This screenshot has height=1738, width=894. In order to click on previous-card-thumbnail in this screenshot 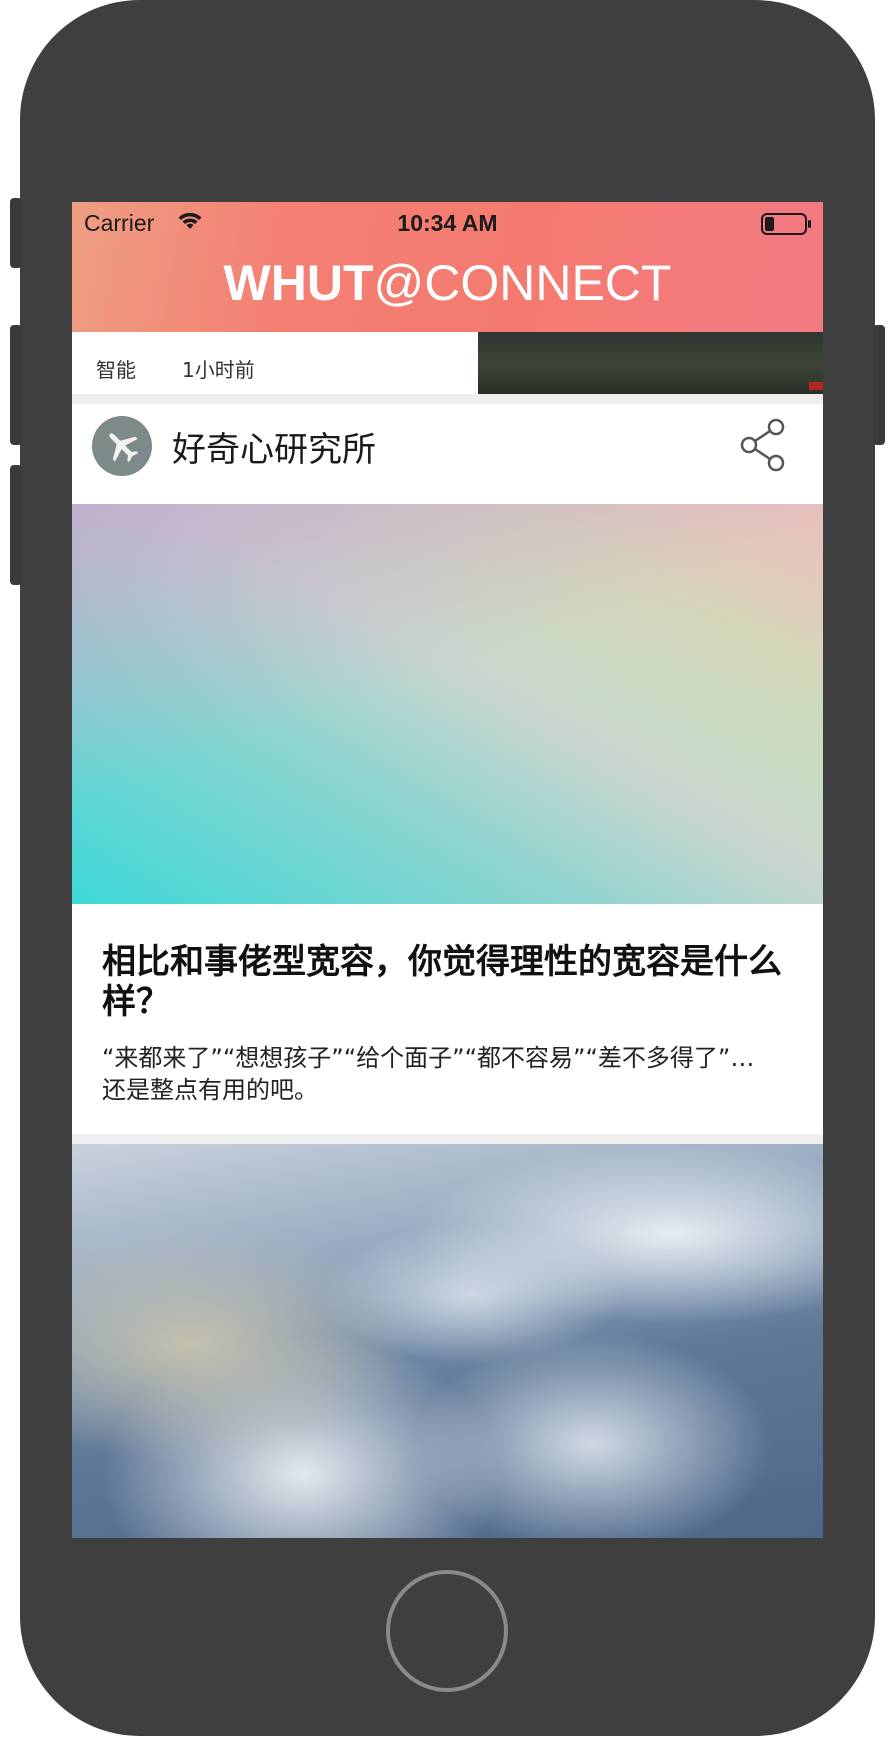, I will do `click(650, 363)`.